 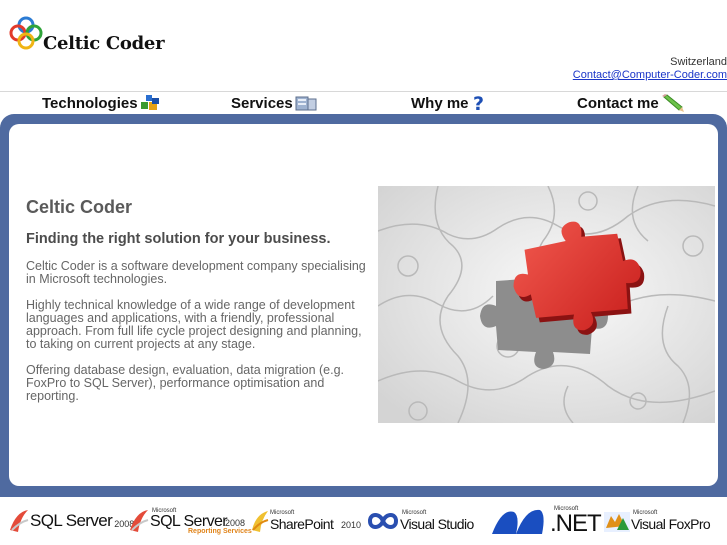 I want to click on nav-item-services: Services, so click(x=274, y=103).